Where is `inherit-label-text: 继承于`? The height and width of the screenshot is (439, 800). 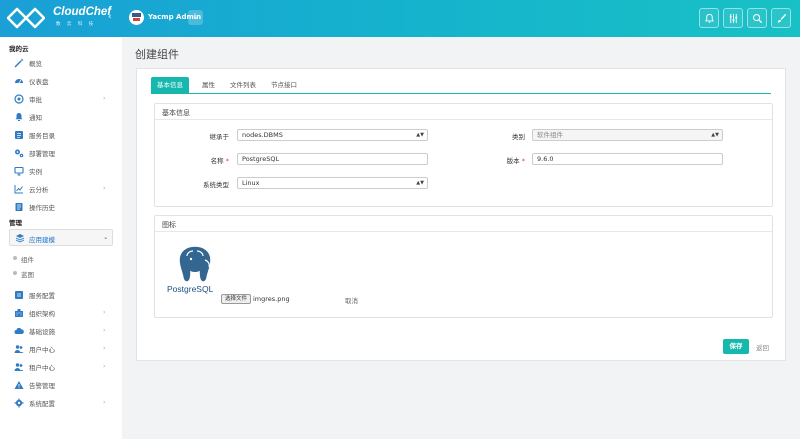
inherit-label-text: 继承于 is located at coordinates (219, 137).